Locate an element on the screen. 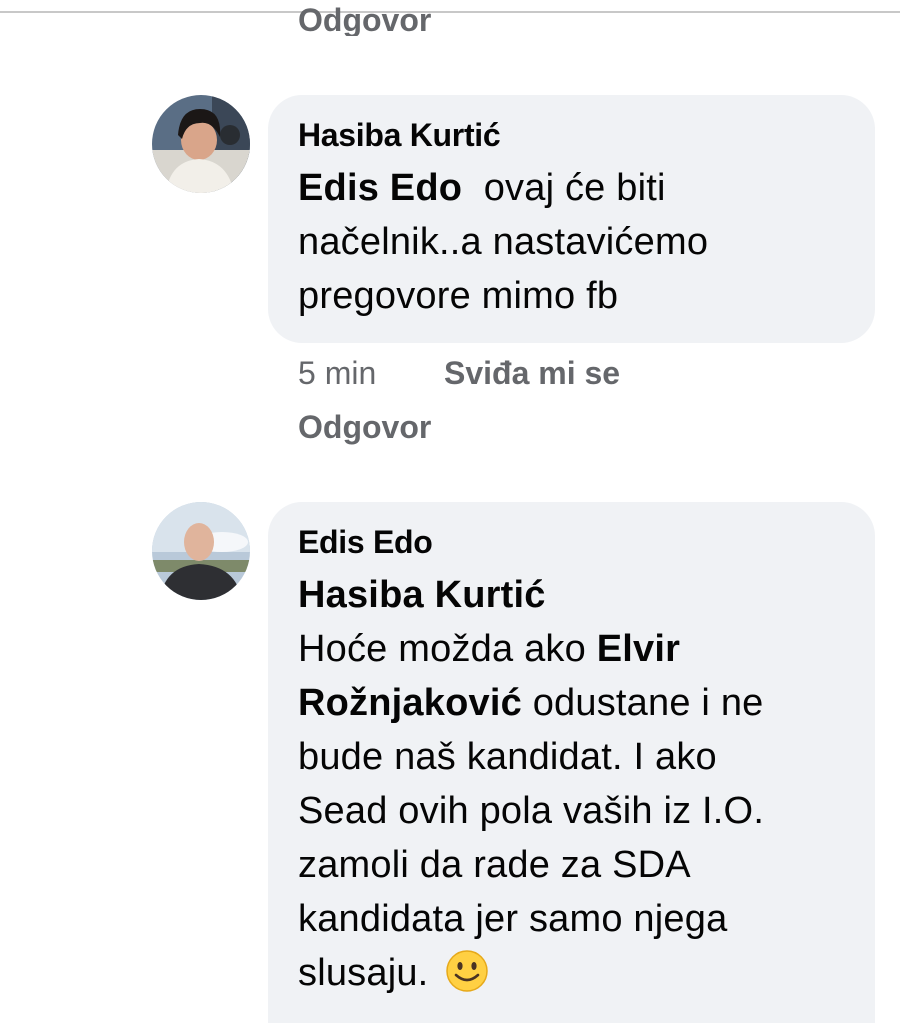 The width and height of the screenshot is (900, 1023). mention-link-elvir: Elvir is located at coordinates (638, 649).